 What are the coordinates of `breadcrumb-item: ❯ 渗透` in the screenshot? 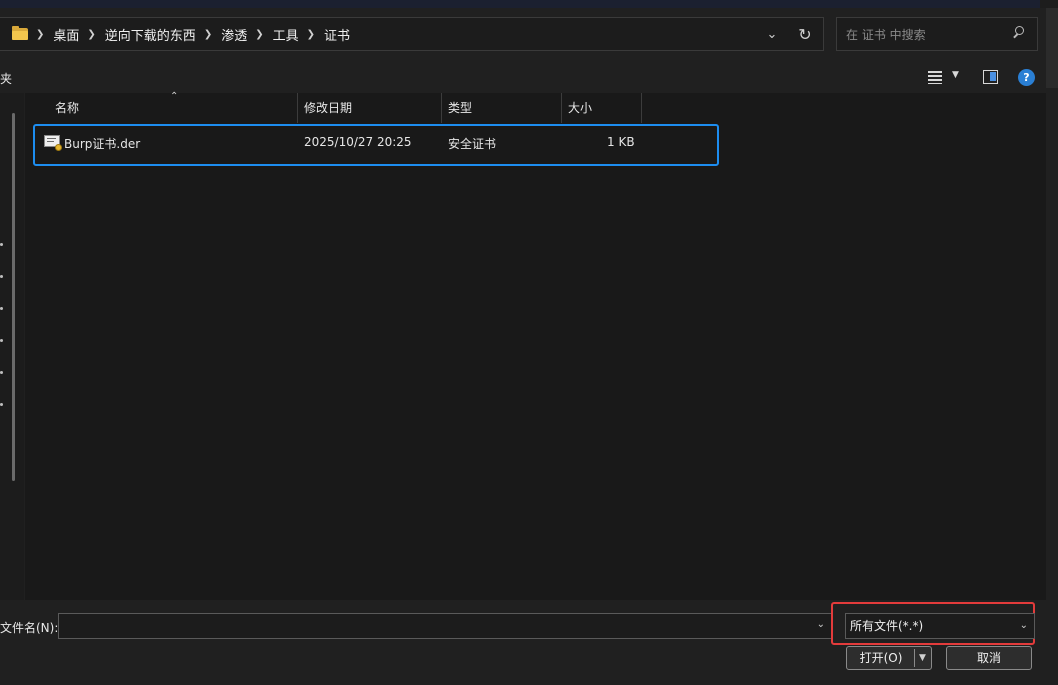 It's located at (221, 34).